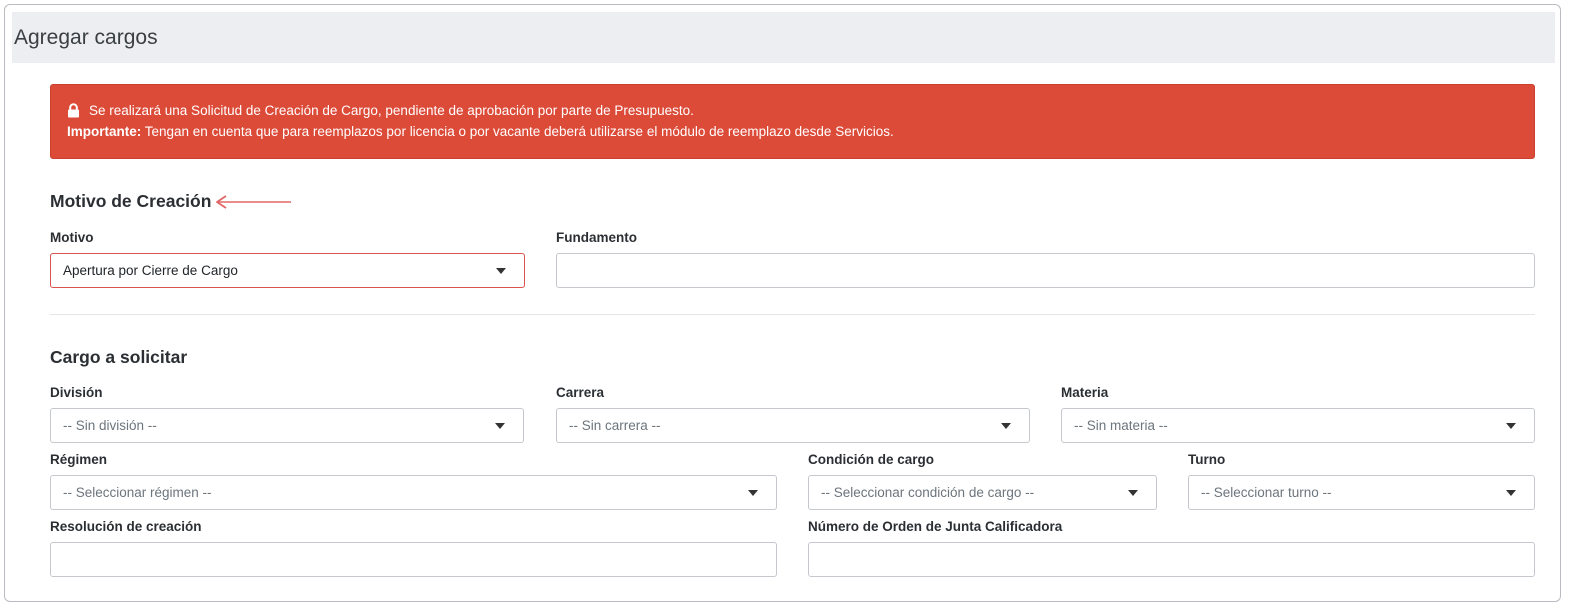 The height and width of the screenshot is (610, 1569). I want to click on numero-orden-label: Número de Orden de Junta Calificadora, so click(935, 526).